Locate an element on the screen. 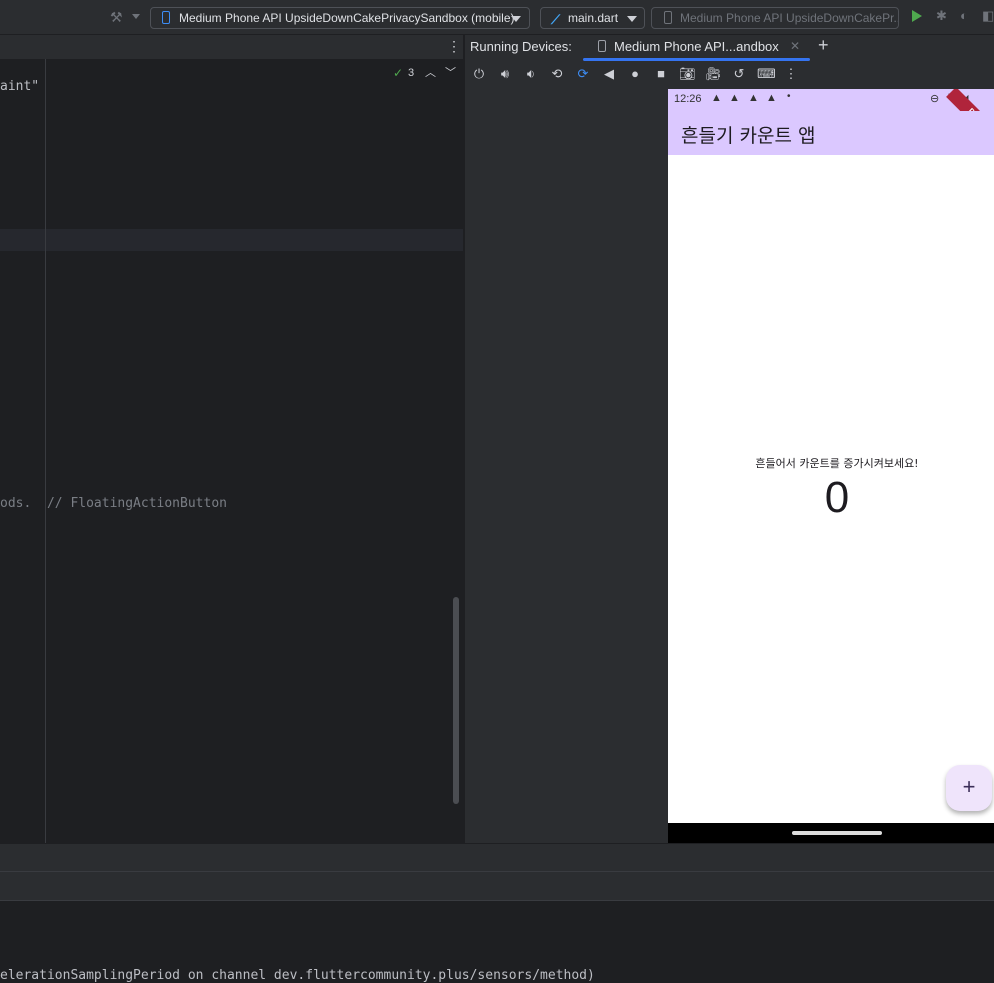 The width and height of the screenshot is (994, 983). rotate-left-icon: ⟲ is located at coordinates (557, 74).